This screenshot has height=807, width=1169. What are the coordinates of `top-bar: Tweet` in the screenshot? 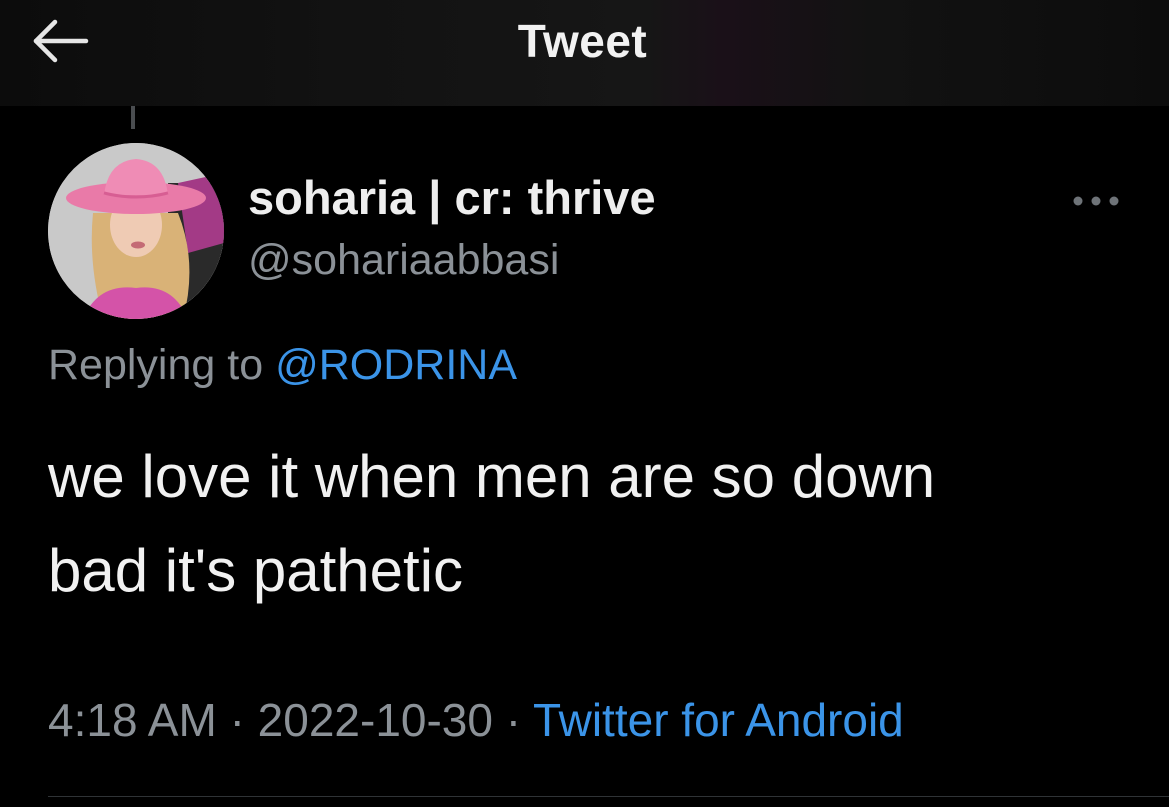 It's located at (584, 53).